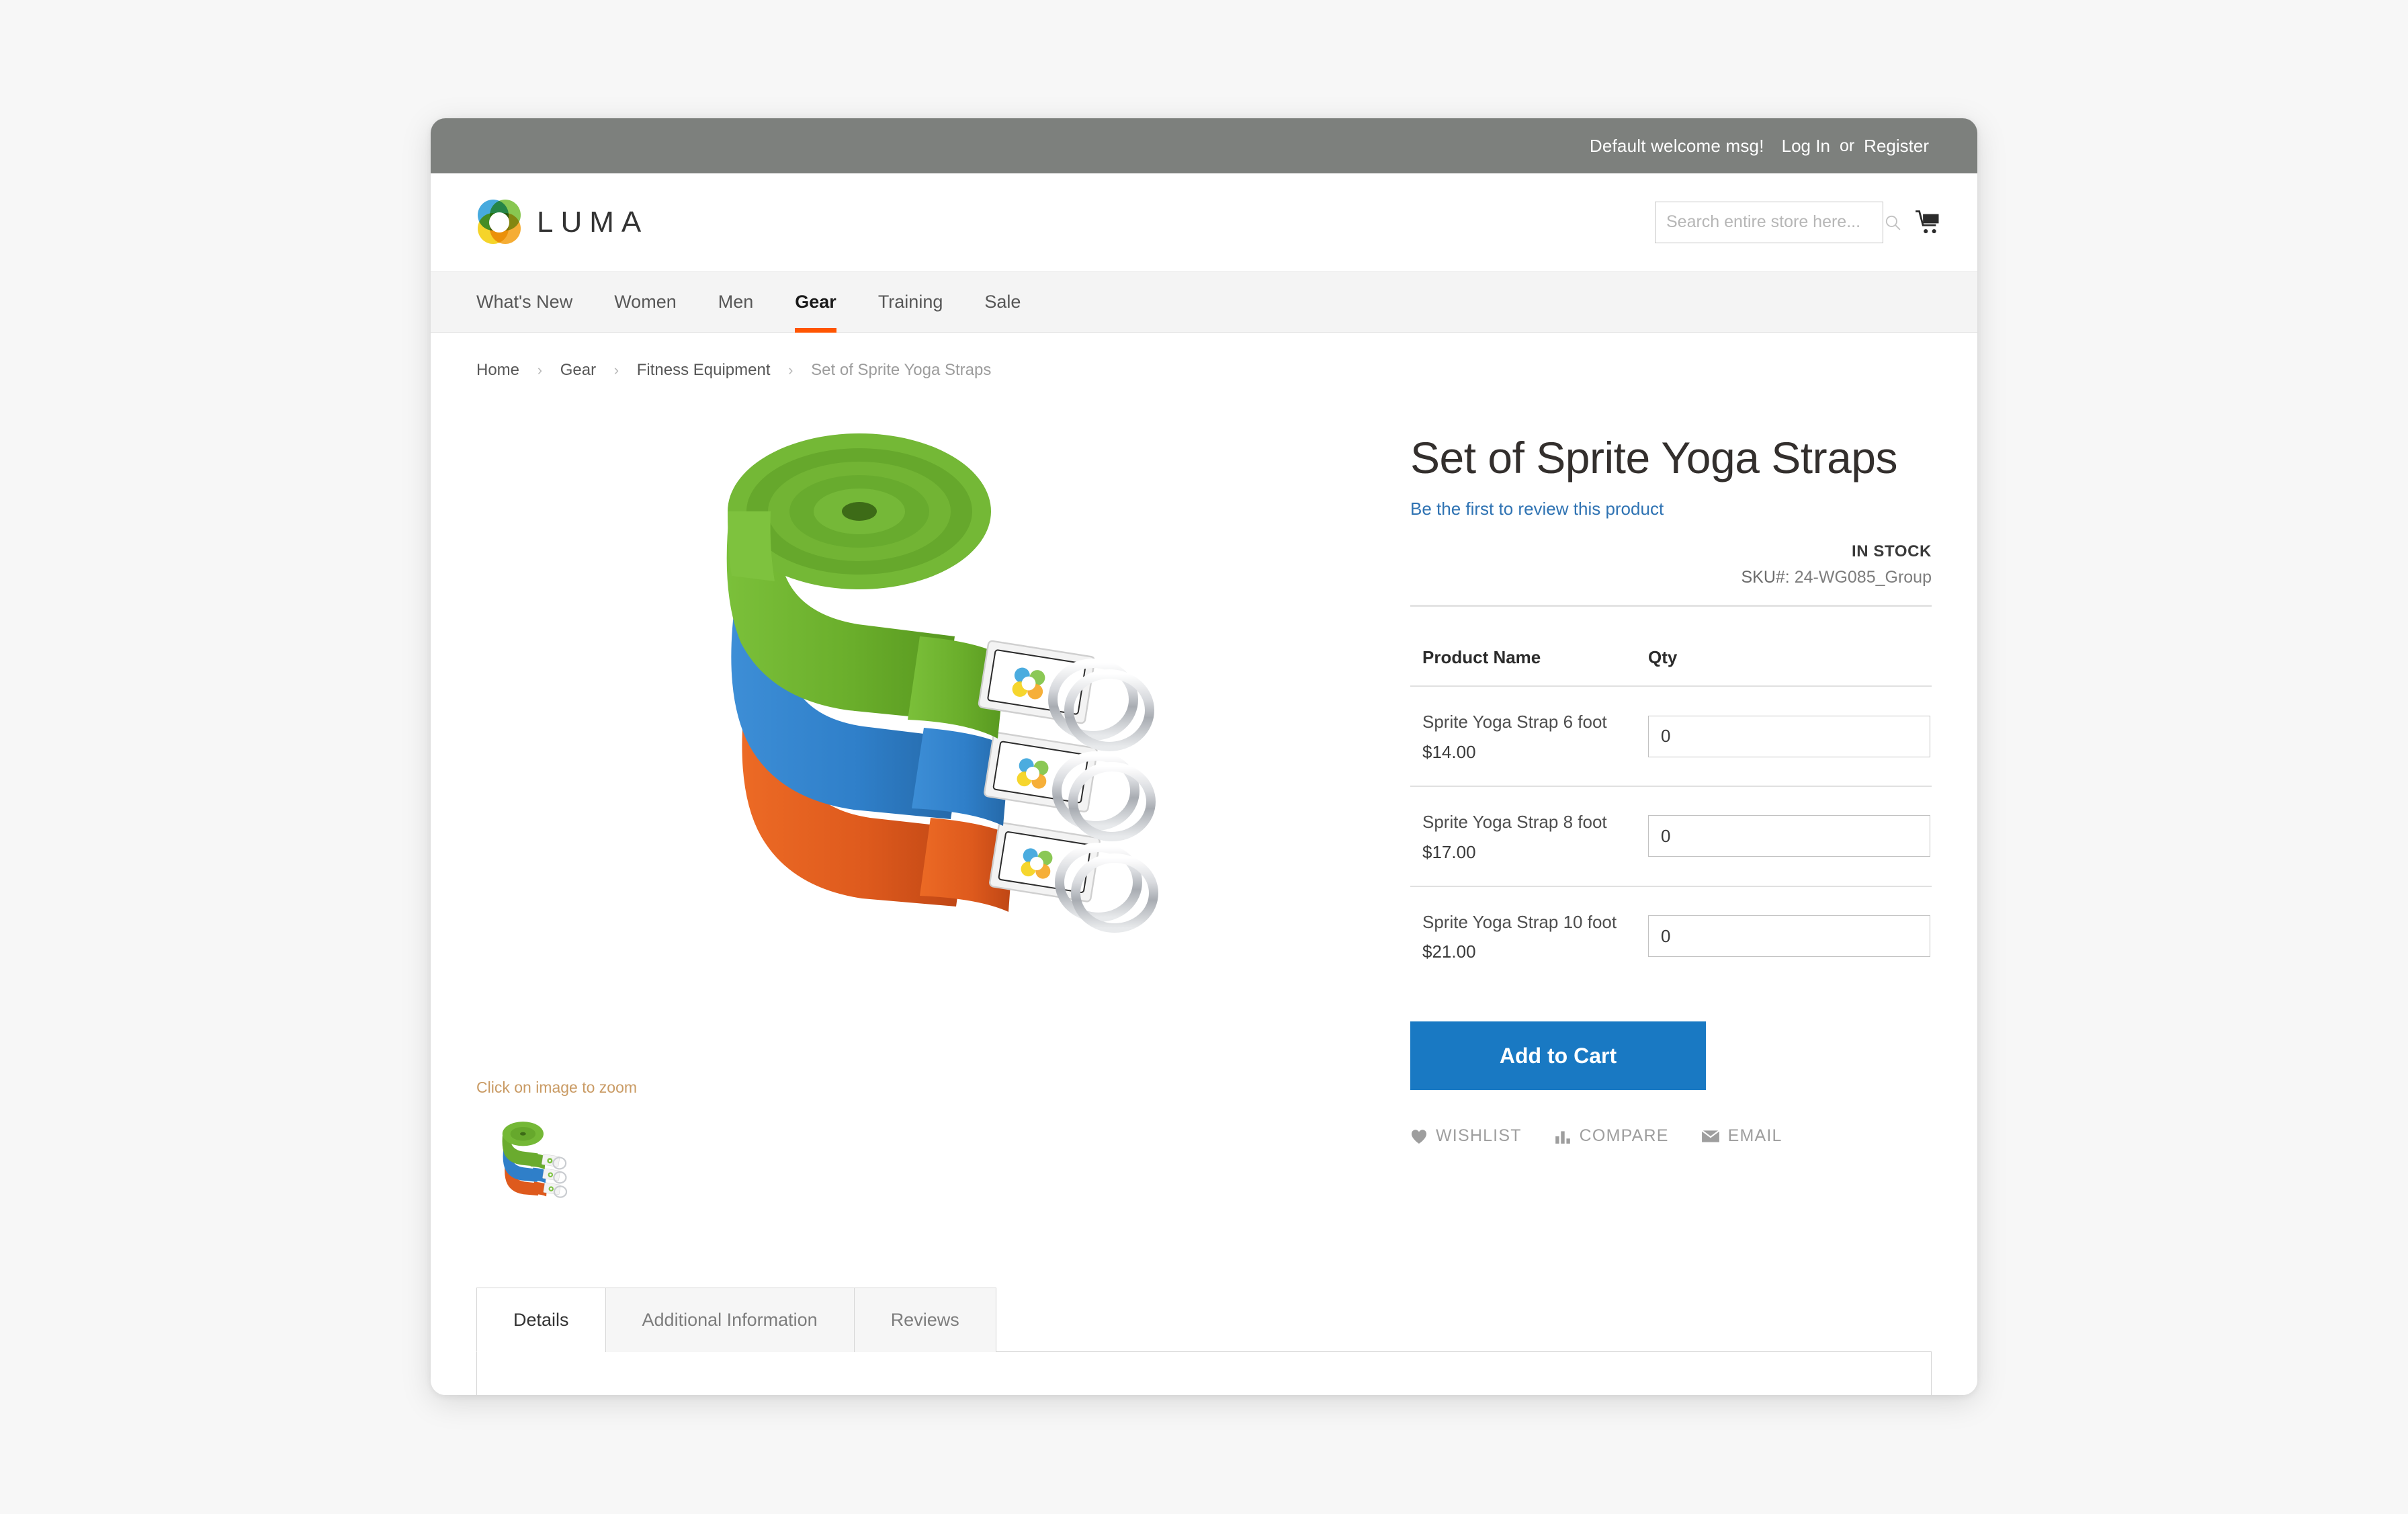  I want to click on table-header-row: Product Name Qty, so click(1671, 666).